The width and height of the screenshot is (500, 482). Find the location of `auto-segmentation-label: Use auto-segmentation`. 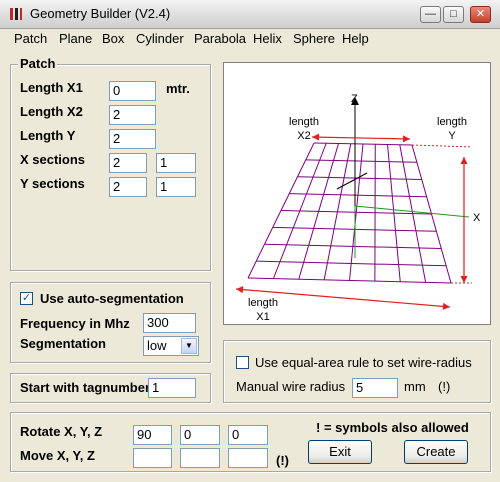

auto-segmentation-label: Use auto-segmentation is located at coordinates (112, 298).